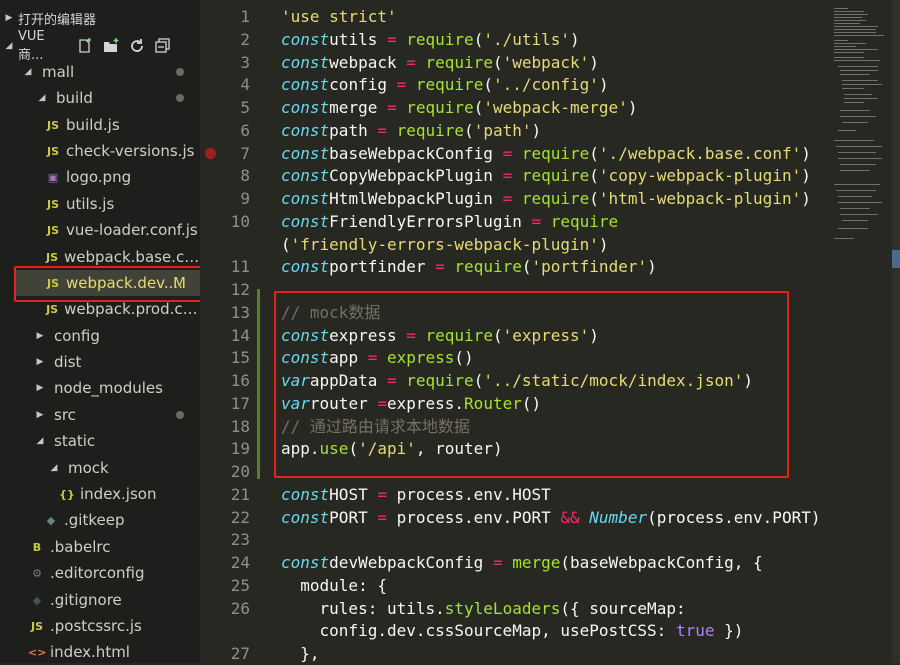  Describe the element at coordinates (163, 46) in the screenshot. I see `collapse-all-icon` at that location.